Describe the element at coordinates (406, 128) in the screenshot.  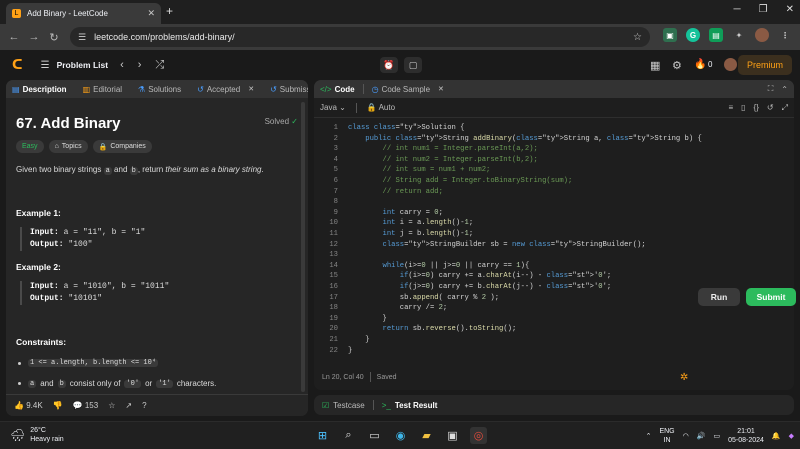
I see `code-line: class class="ty">Solution {` at that location.